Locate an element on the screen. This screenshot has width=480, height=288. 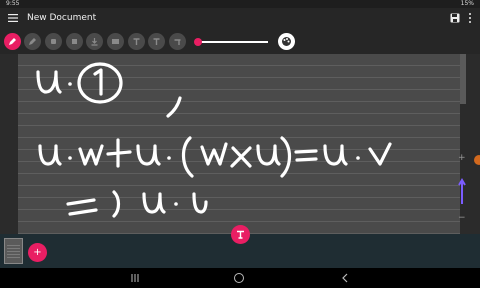
shape-tool-button is located at coordinates (156, 41).